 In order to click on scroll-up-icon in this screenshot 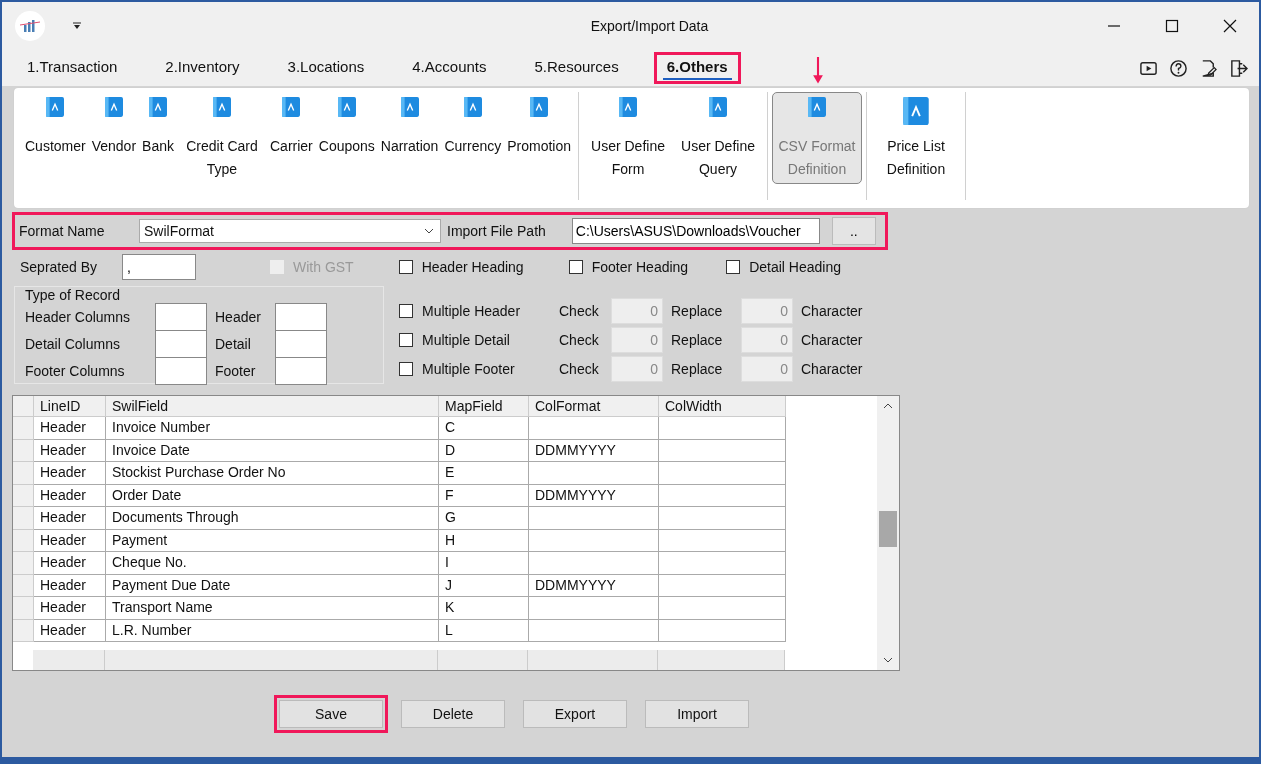, I will do `click(888, 406)`.